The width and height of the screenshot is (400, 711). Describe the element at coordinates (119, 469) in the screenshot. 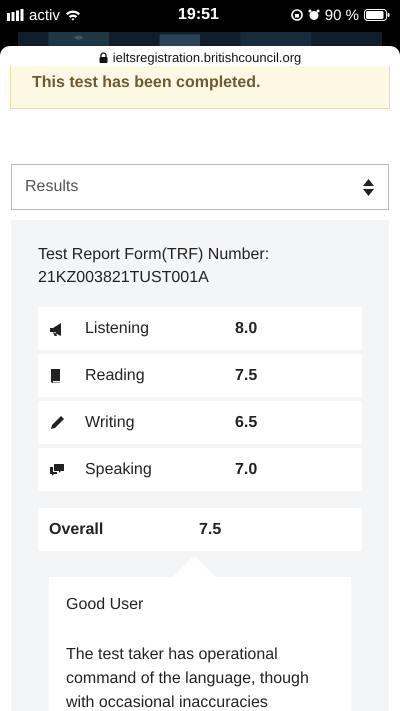

I see `skill-name: Speaking` at that location.